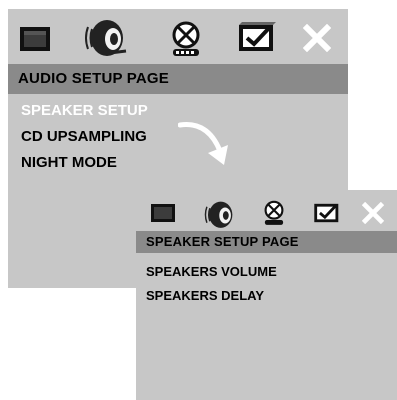 This screenshot has height=400, width=397. What do you see at coordinates (84, 163) in the screenshot?
I see `menu-item-night-mode: NIGHT MODE` at bounding box center [84, 163].